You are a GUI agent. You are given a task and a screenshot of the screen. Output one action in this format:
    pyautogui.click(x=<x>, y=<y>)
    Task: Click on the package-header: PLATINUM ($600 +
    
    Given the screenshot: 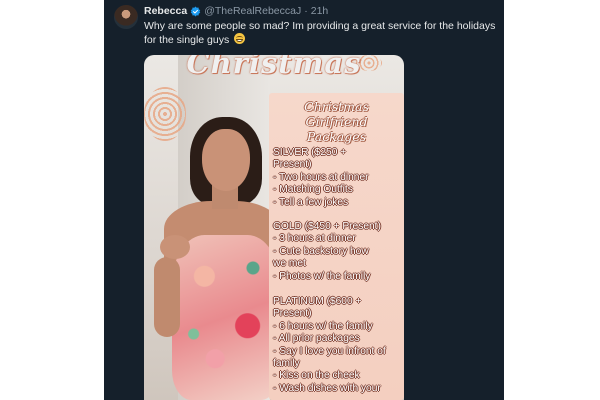 What is the action you would take?
    pyautogui.click(x=317, y=301)
    